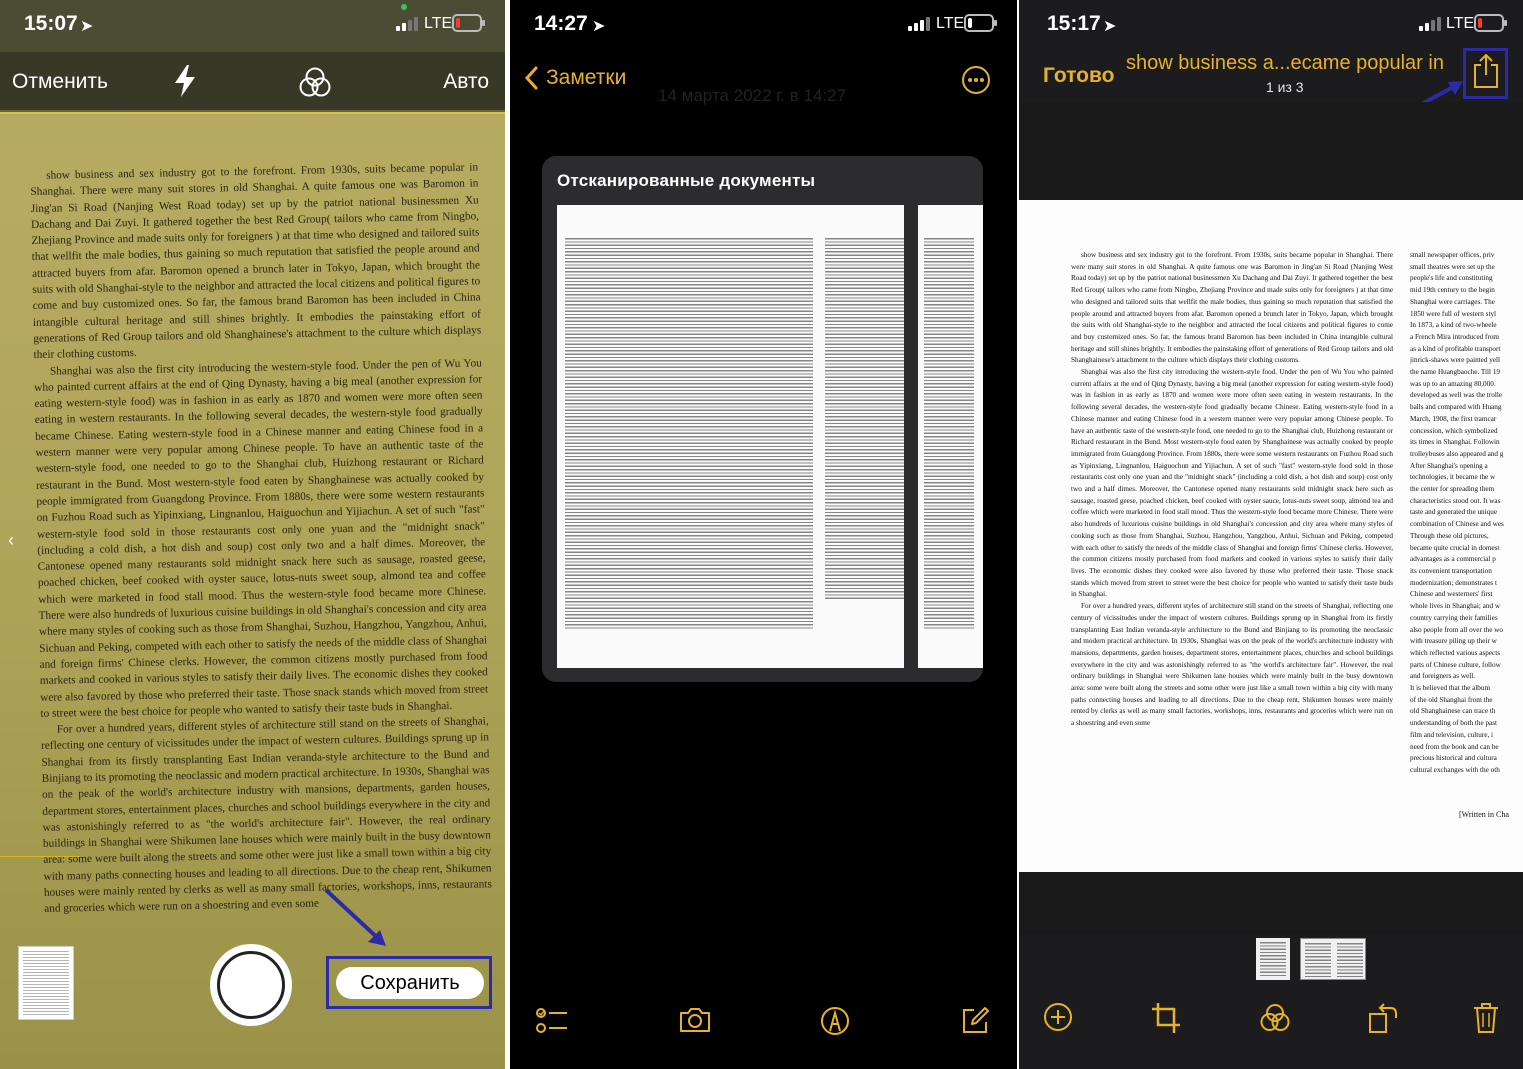  What do you see at coordinates (1452, 301) in the screenshot?
I see `page-column-line: Shanghai were carriages. The` at bounding box center [1452, 301].